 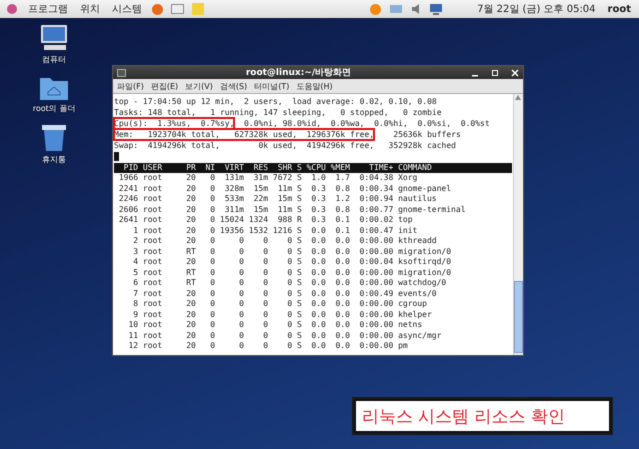 What do you see at coordinates (48, 9) in the screenshot?
I see `panel-menu: 프로그램` at bounding box center [48, 9].